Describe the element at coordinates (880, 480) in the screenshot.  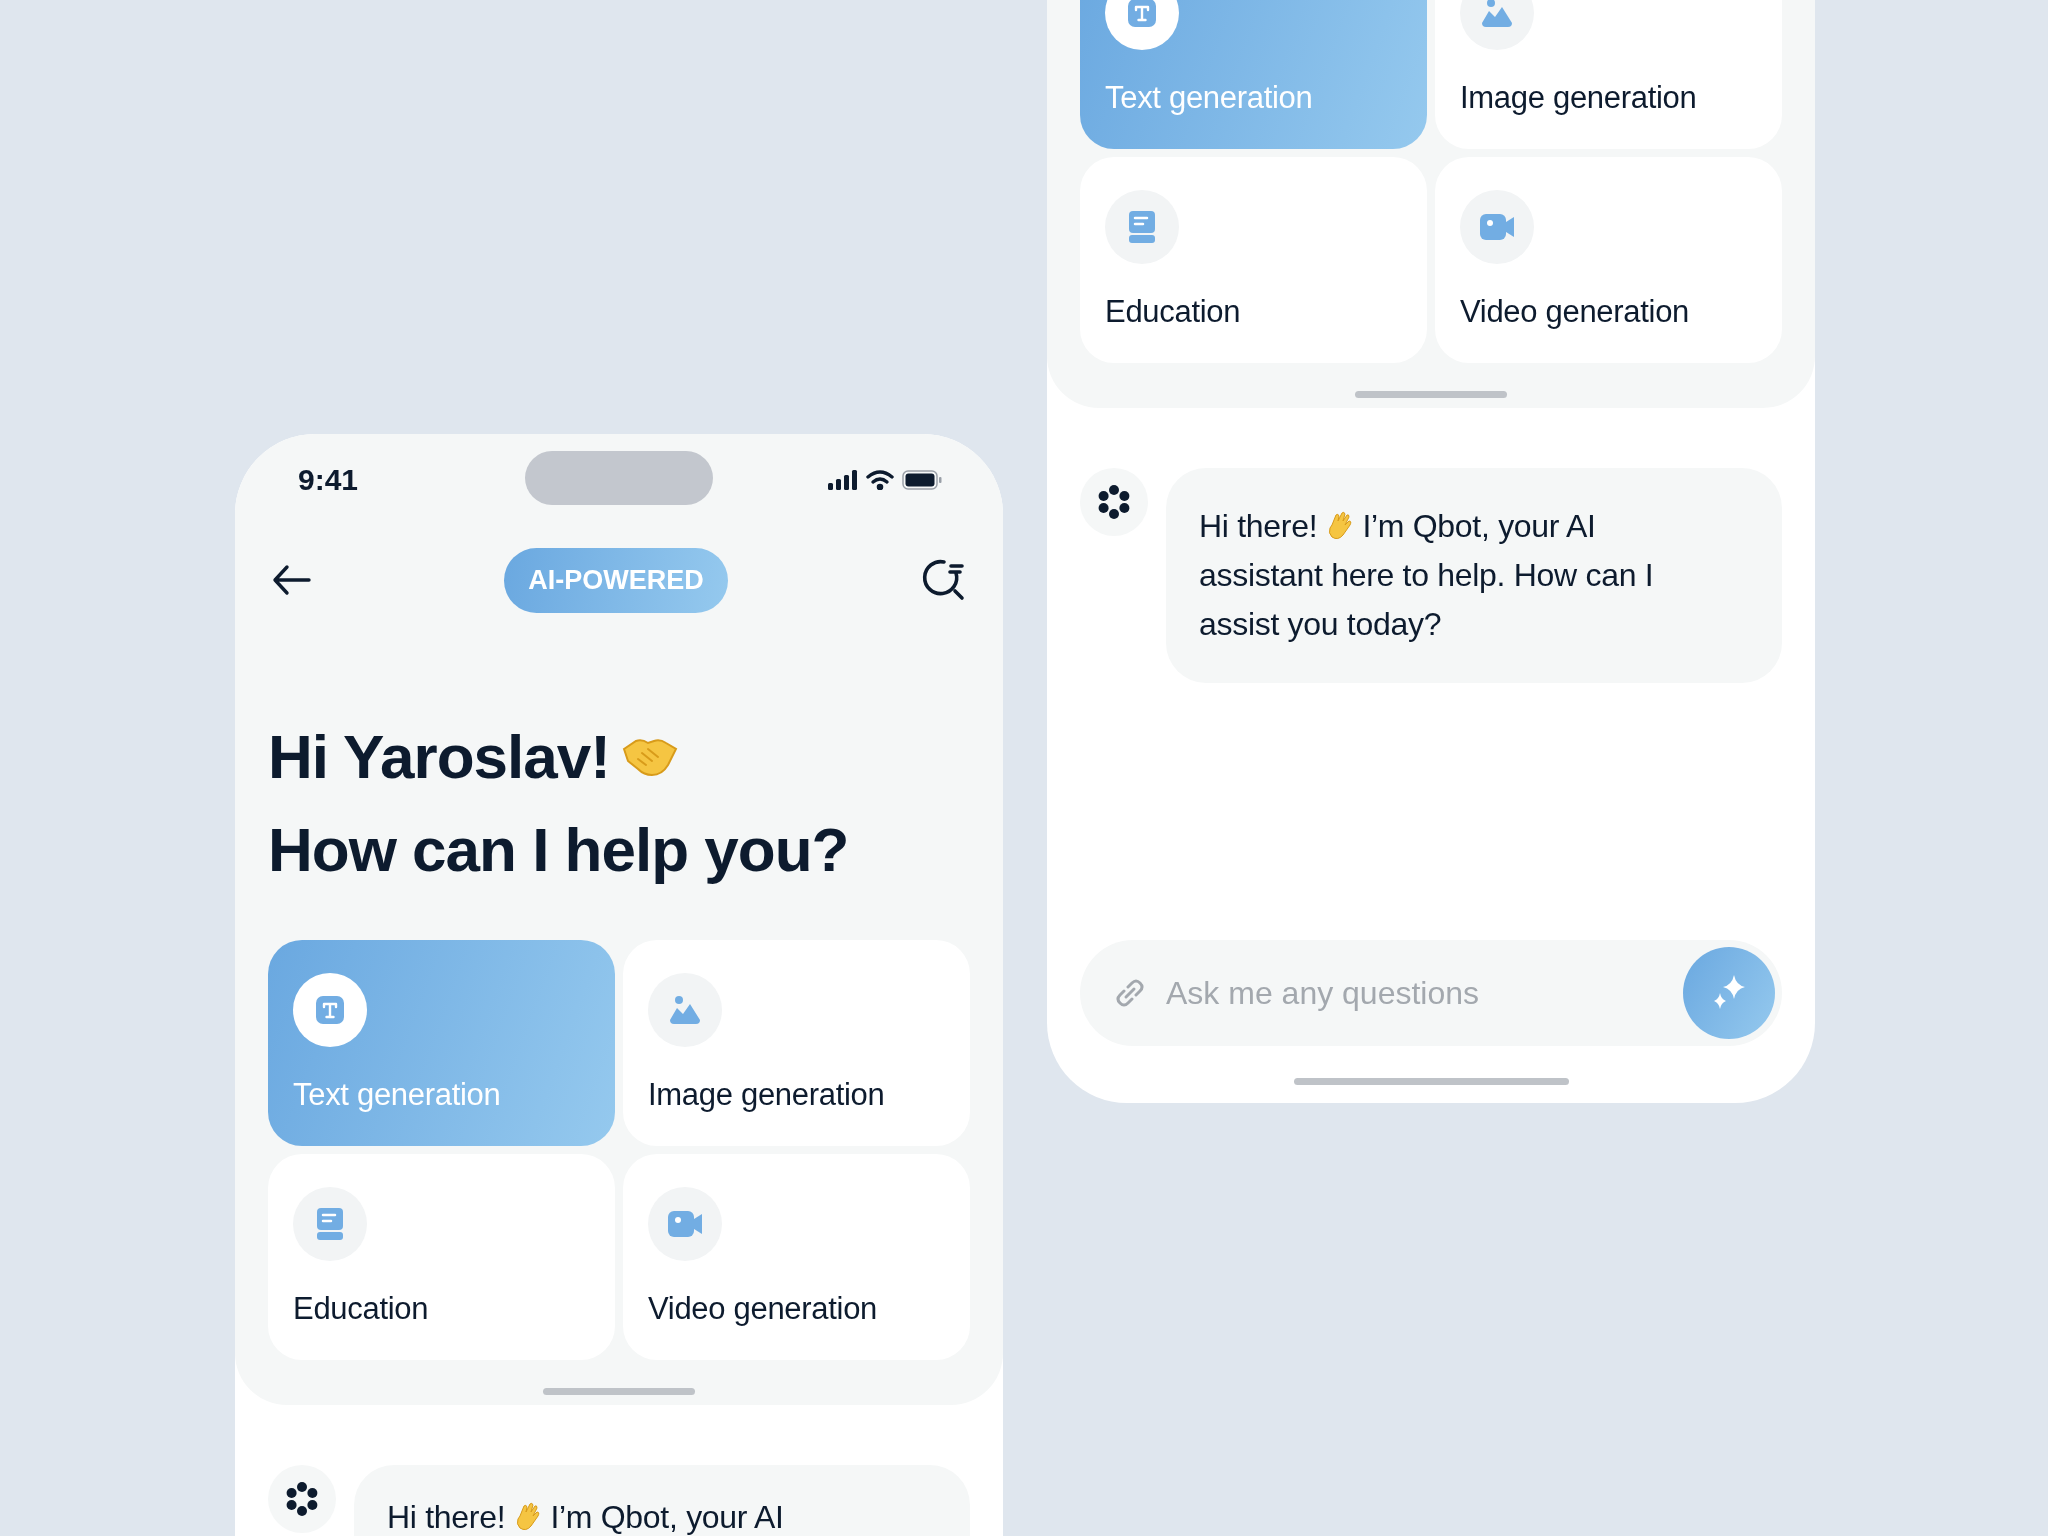
I see `wifi-icon` at that location.